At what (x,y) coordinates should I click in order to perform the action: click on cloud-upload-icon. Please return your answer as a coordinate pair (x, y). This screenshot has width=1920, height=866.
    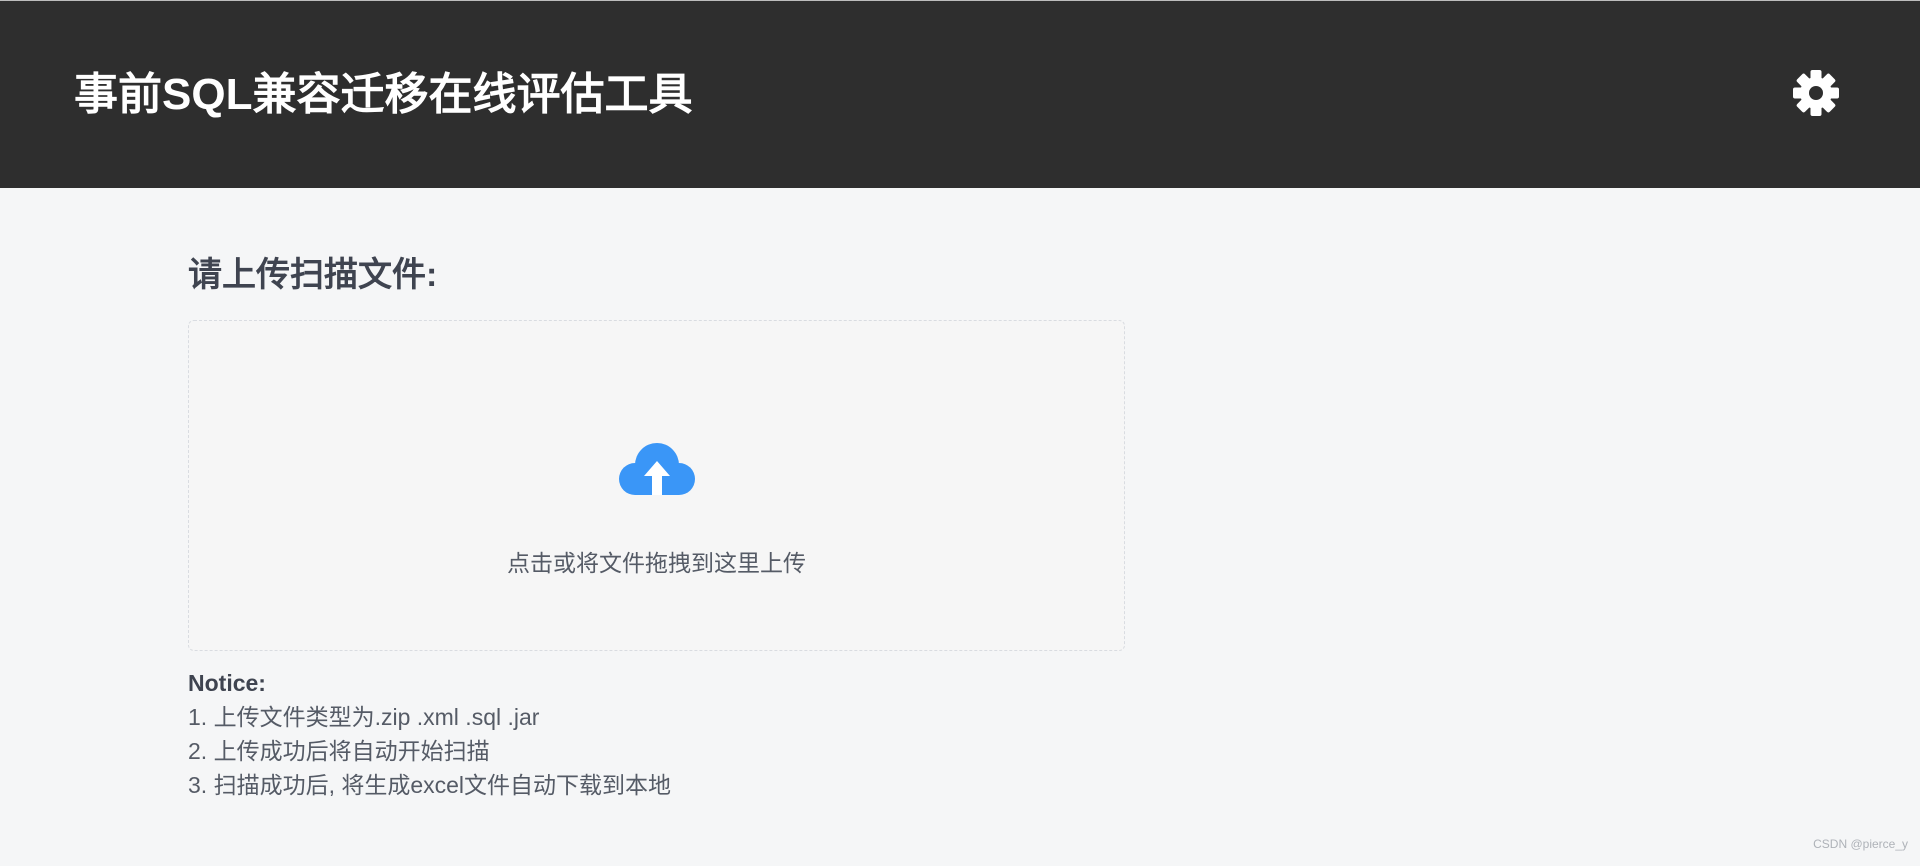
    Looking at the image, I should click on (657, 469).